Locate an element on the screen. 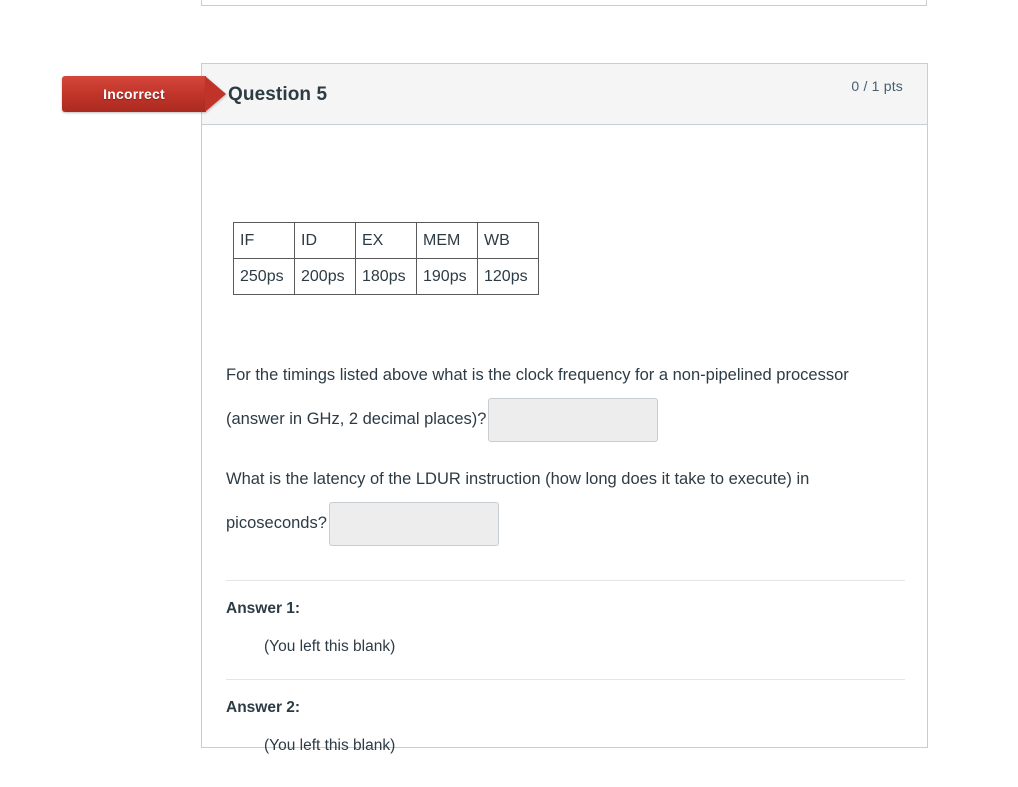 This screenshot has height=787, width=1018. table-cell-timing: 120ps is located at coordinates (508, 276).